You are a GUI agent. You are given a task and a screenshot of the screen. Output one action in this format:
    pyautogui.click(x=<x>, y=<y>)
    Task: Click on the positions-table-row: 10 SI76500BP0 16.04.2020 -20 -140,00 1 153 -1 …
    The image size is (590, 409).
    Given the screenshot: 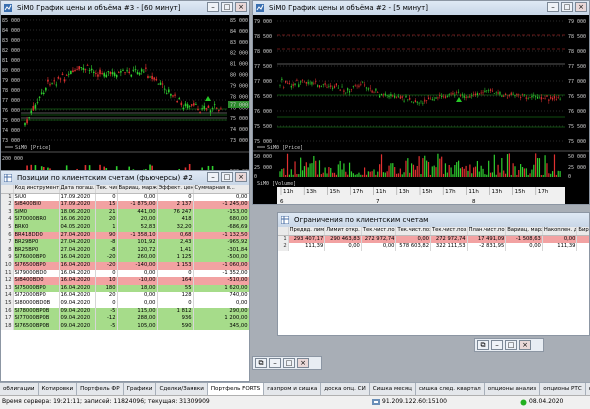 What is the action you would take?
    pyautogui.click(x=125, y=265)
    